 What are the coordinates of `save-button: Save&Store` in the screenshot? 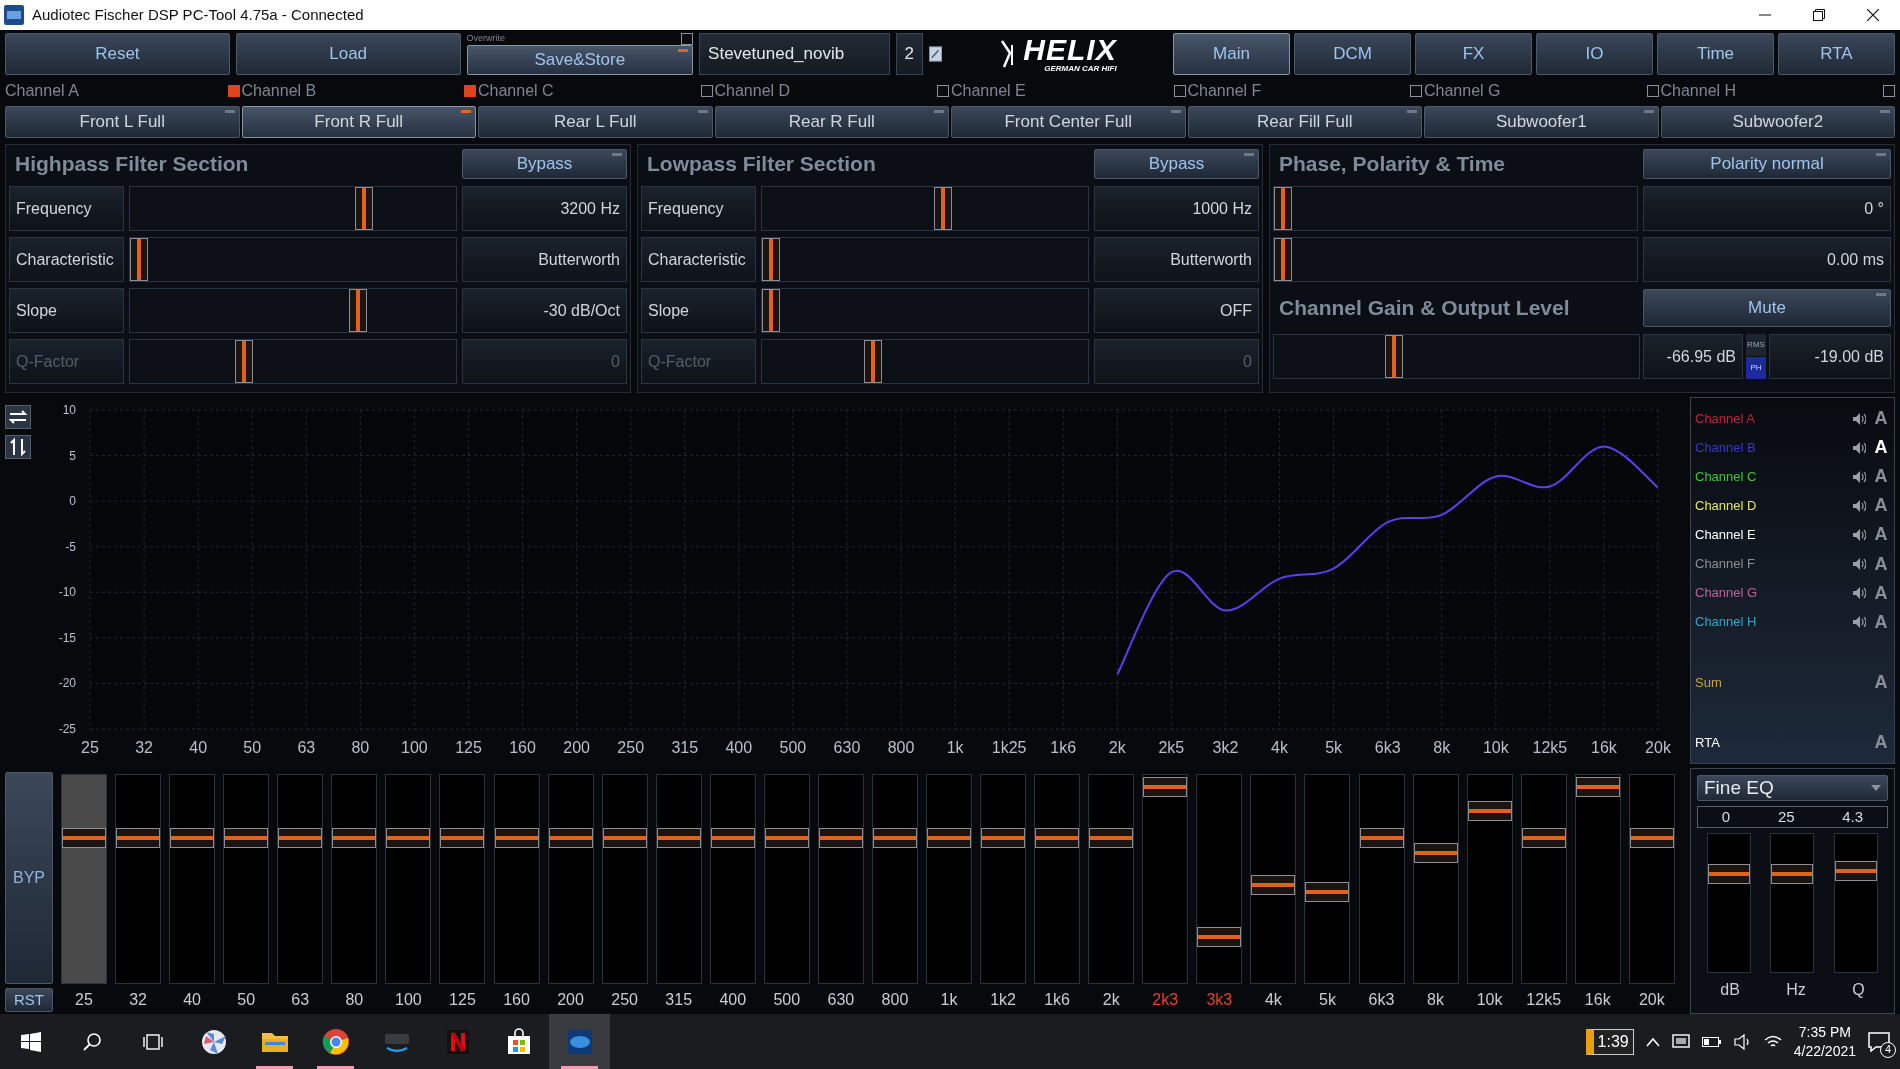 It's located at (580, 60).